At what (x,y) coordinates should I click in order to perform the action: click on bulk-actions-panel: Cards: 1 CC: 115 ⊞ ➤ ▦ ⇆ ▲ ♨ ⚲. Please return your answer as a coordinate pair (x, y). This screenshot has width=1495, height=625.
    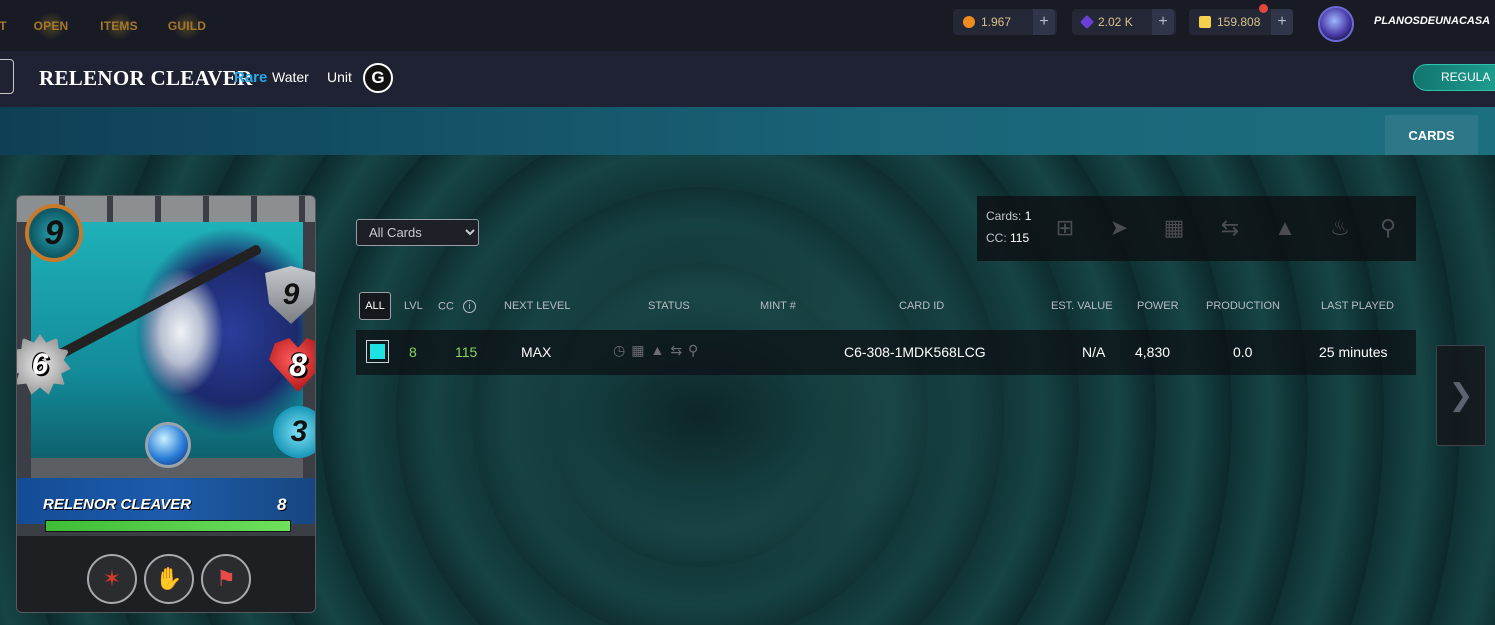
    Looking at the image, I should click on (1196, 228).